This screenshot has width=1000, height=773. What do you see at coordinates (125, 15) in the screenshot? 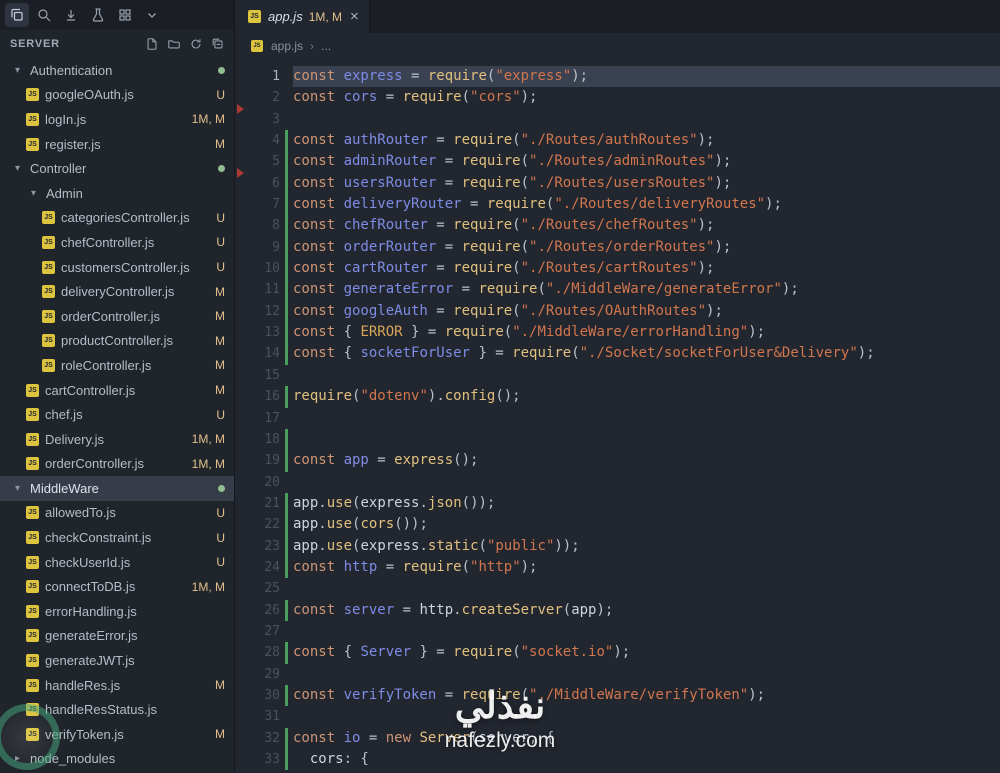
I see `grid-icon` at bounding box center [125, 15].